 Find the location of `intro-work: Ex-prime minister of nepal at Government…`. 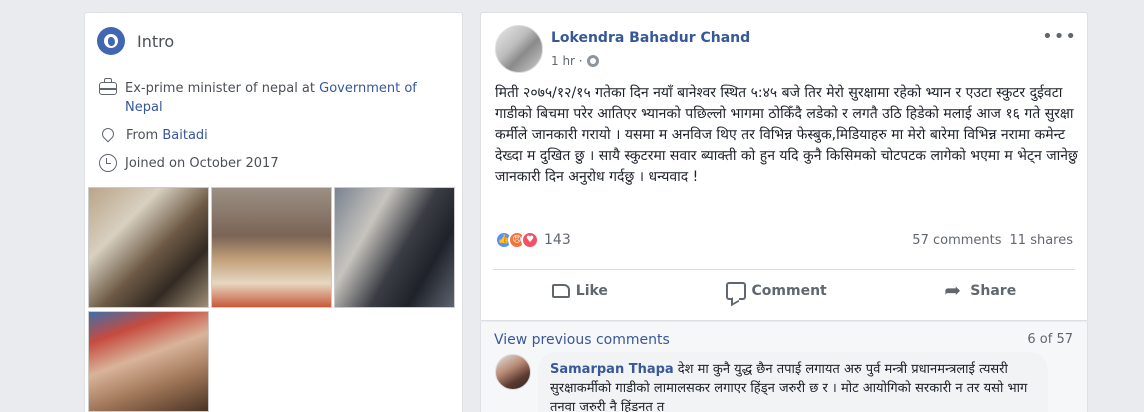

intro-work: Ex-prime minister of nepal at Government… is located at coordinates (269, 97).